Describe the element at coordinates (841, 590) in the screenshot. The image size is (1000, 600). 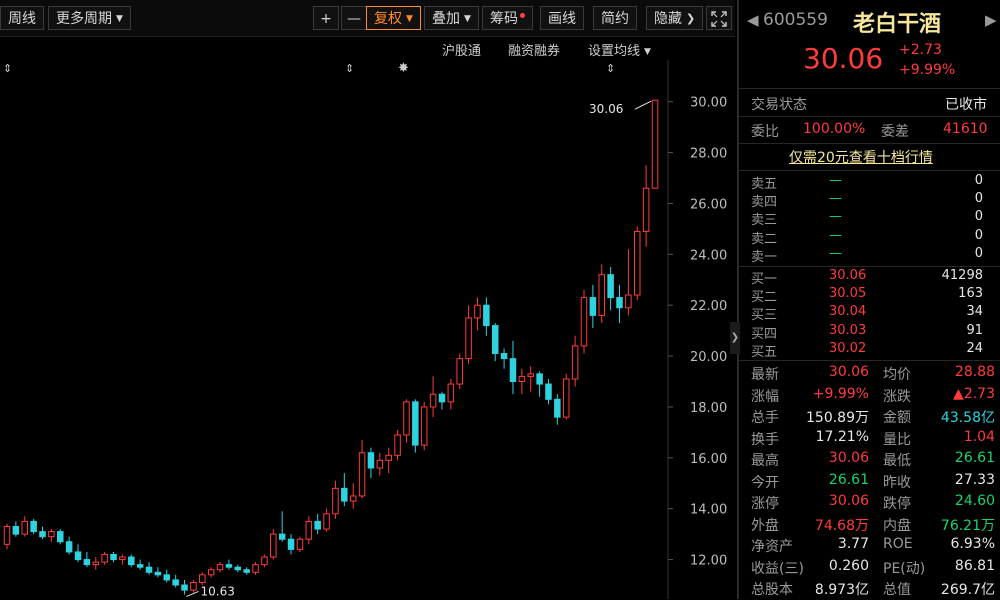
I see `quote-value: 8.973亿` at that location.